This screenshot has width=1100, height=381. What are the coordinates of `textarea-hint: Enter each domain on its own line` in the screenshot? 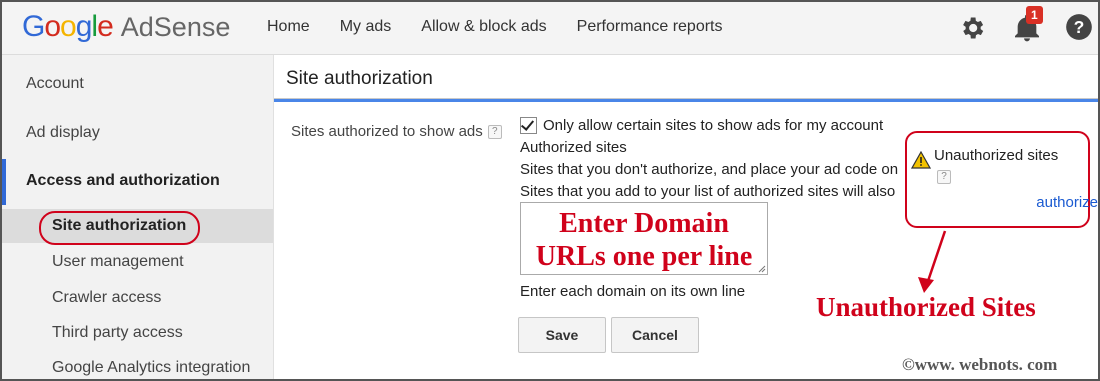 It's located at (633, 291).